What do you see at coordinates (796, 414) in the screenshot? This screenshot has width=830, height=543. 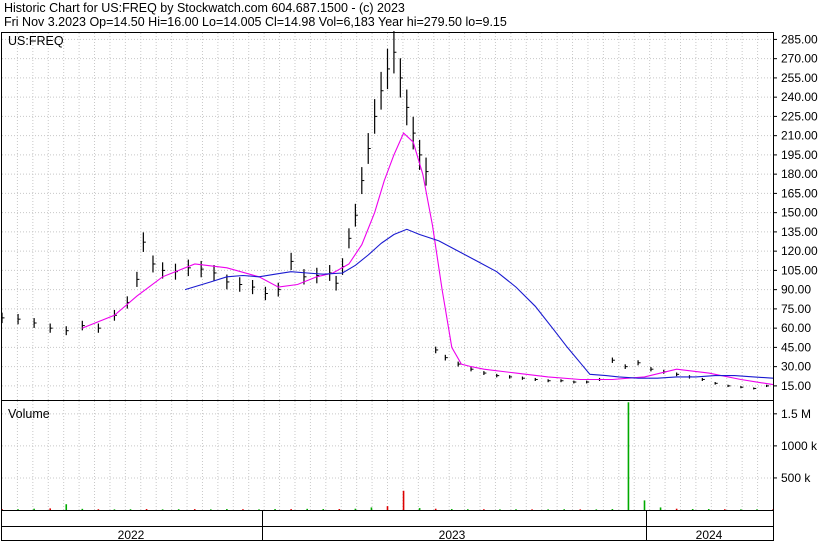 I see `volume-tick-label: 1.5 M` at bounding box center [796, 414].